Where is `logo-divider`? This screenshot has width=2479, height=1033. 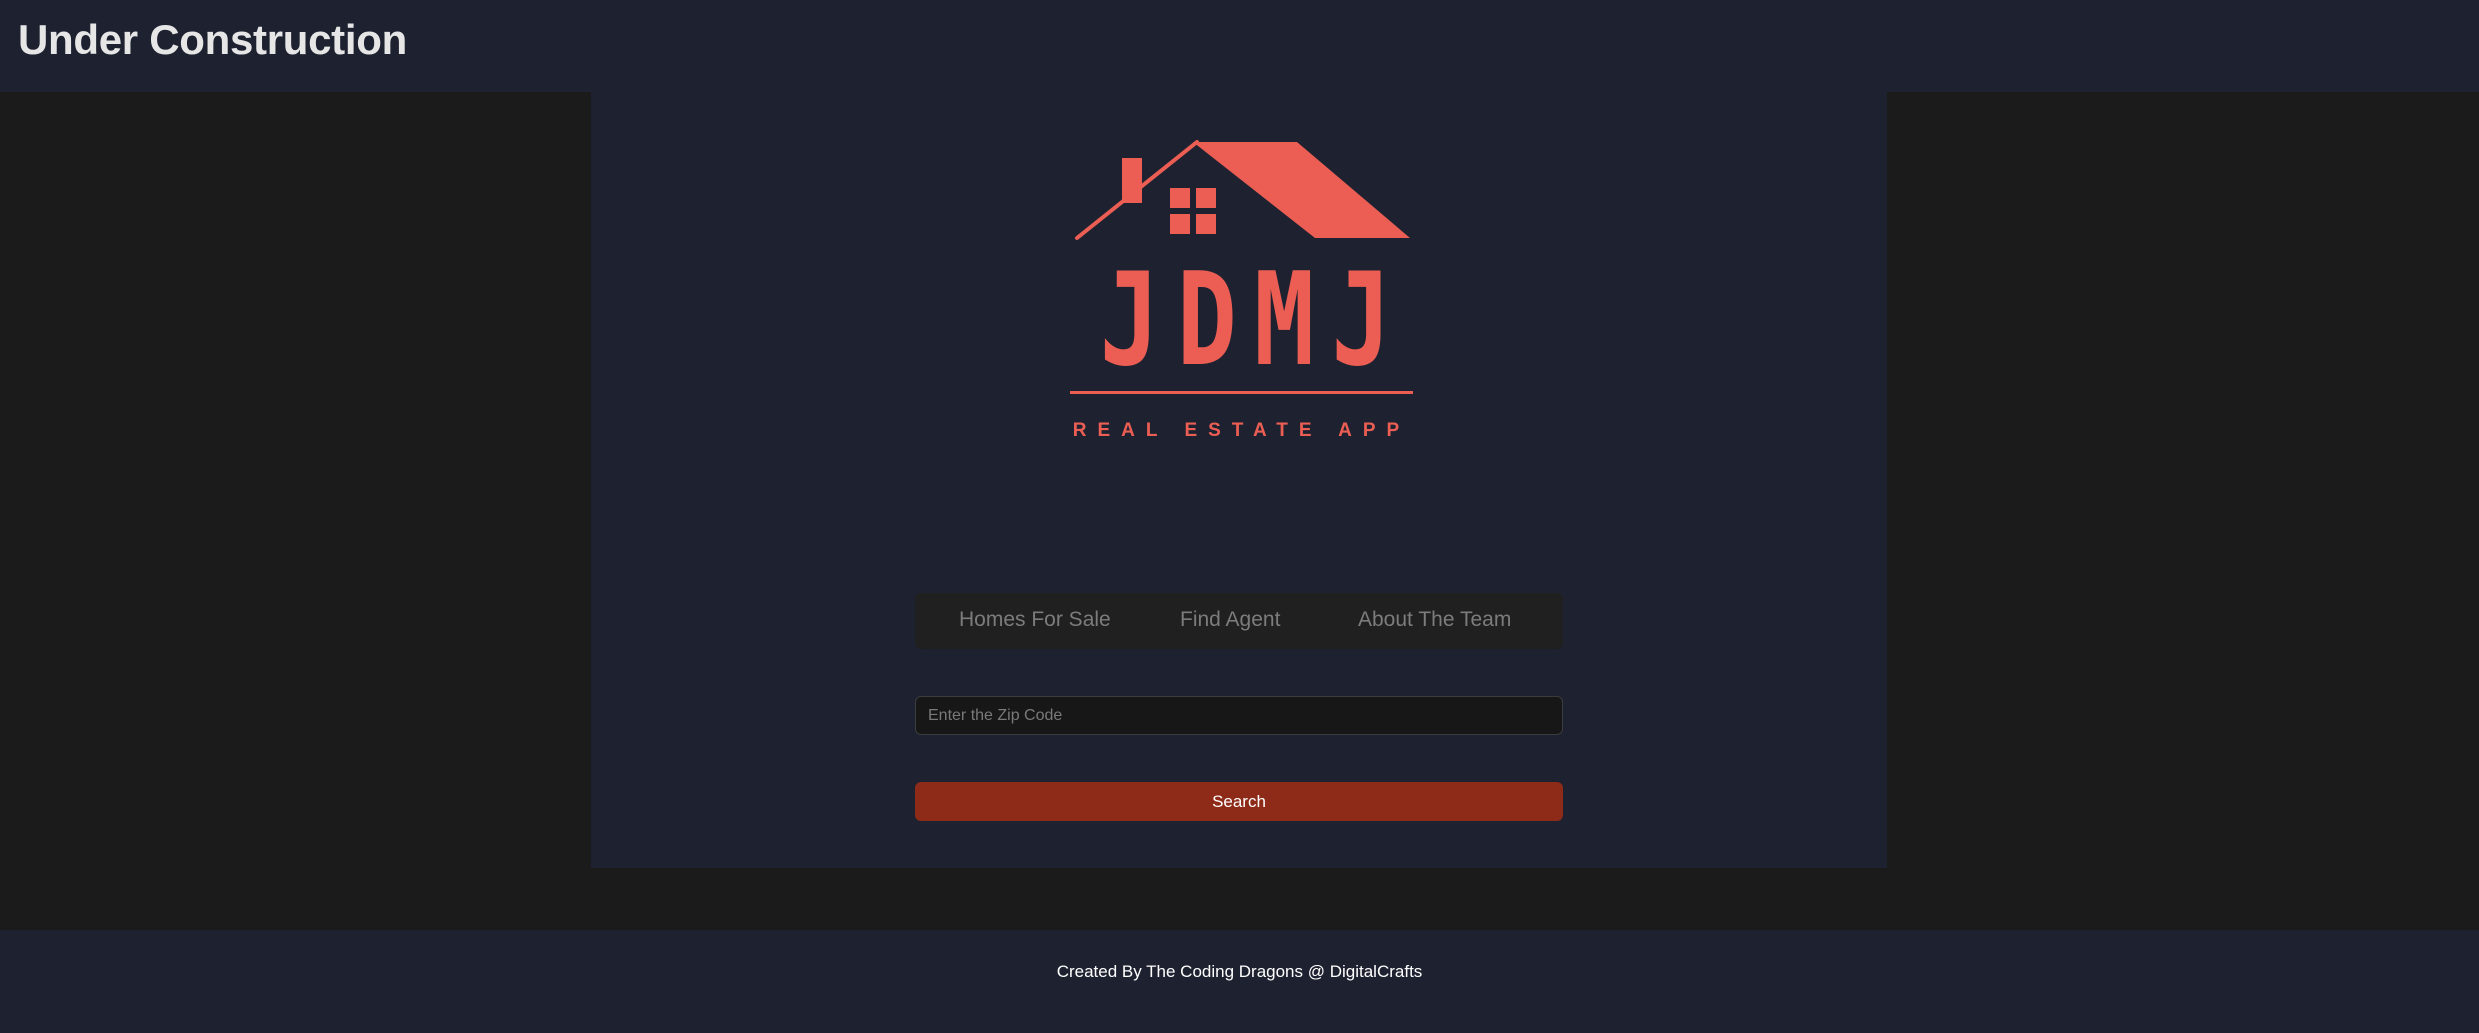 logo-divider is located at coordinates (1241, 392).